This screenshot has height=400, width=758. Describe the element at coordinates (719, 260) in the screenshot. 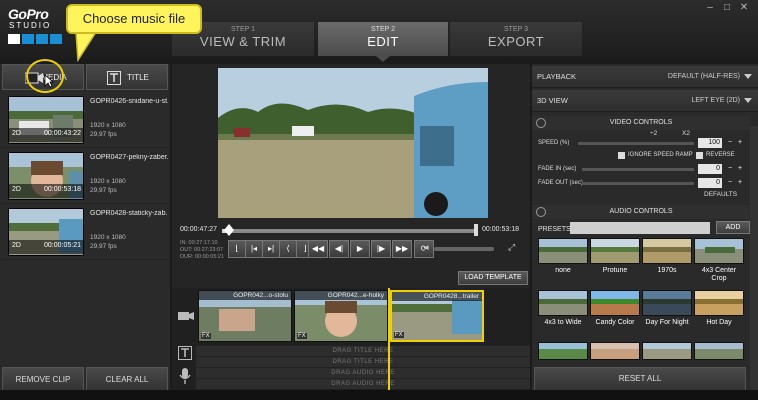

I see `preset-tile: 4x3 Center Crop` at that location.